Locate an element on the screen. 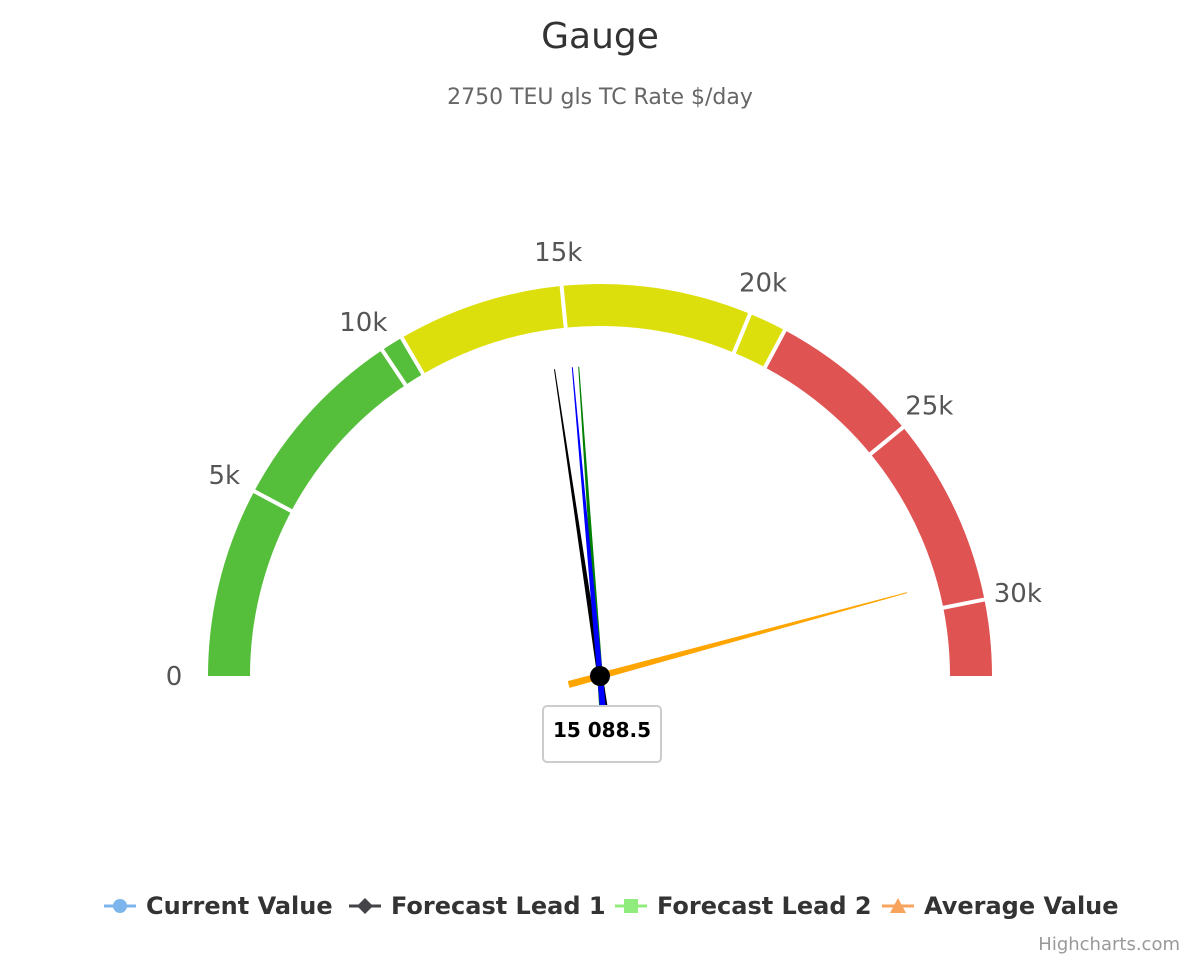 This screenshot has width=1200, height=960. chart-subtitle: 2750 TEU gls TC Rate $/day is located at coordinates (600, 97).